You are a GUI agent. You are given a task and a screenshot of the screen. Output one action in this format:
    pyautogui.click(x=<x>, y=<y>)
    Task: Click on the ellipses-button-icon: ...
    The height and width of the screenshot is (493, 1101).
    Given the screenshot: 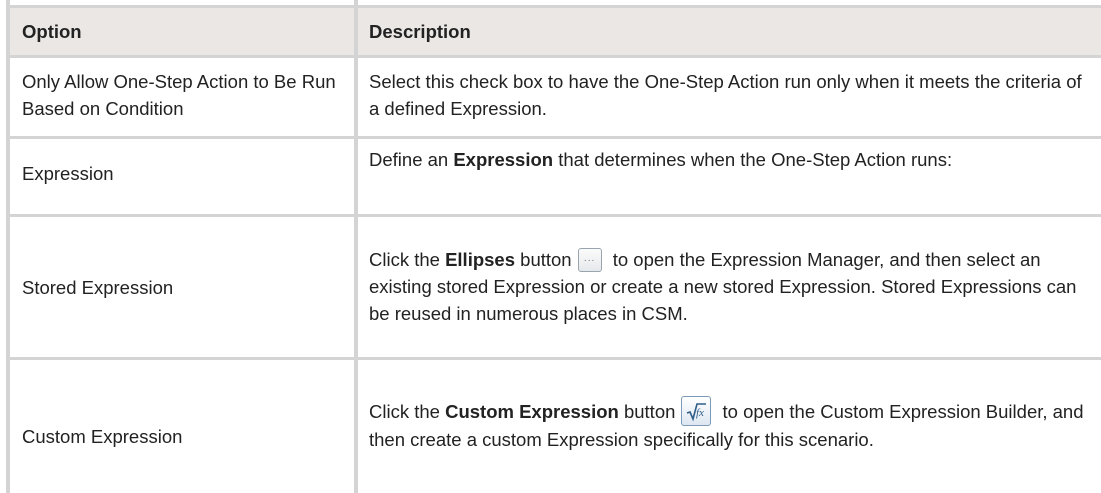 What is the action you would take?
    pyautogui.click(x=589, y=260)
    